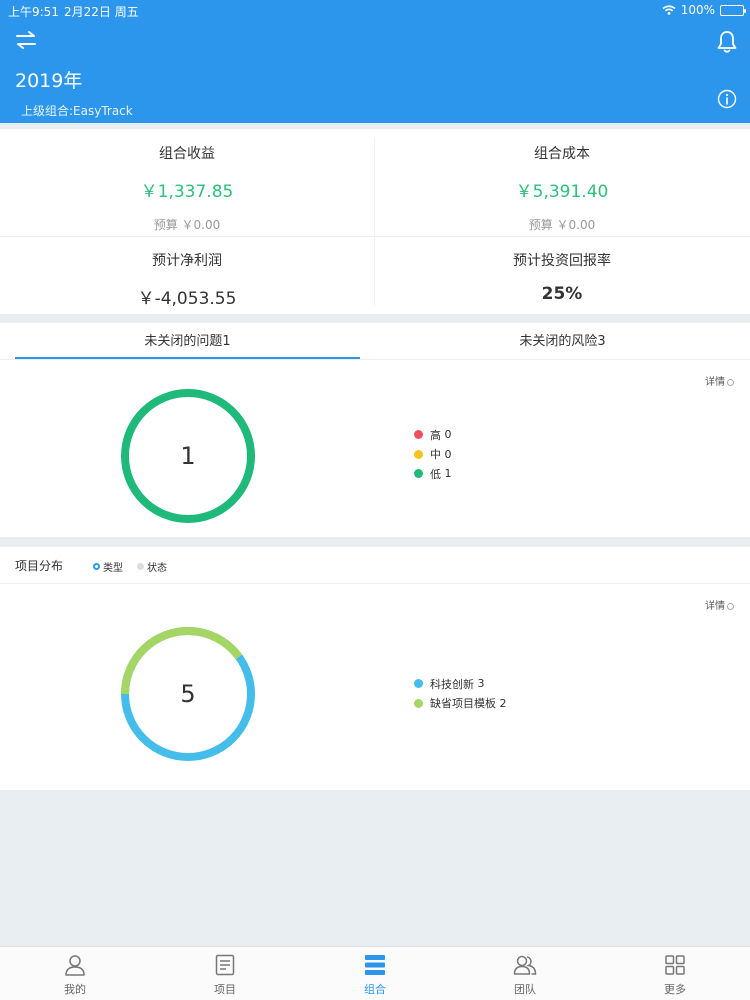 The height and width of the screenshot is (1000, 750). I want to click on status-bar: 上午9:51 2月22日 周五 100%, so click(375, 10).